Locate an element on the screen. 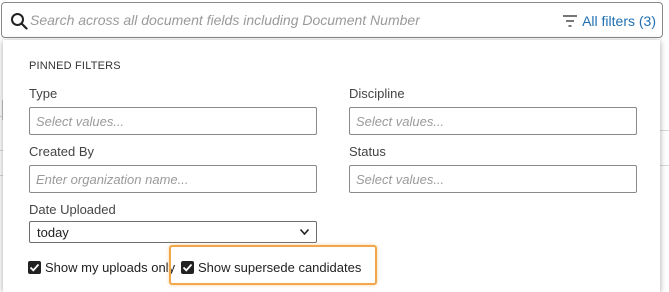  date-uploaded-select: today is located at coordinates (173, 232).